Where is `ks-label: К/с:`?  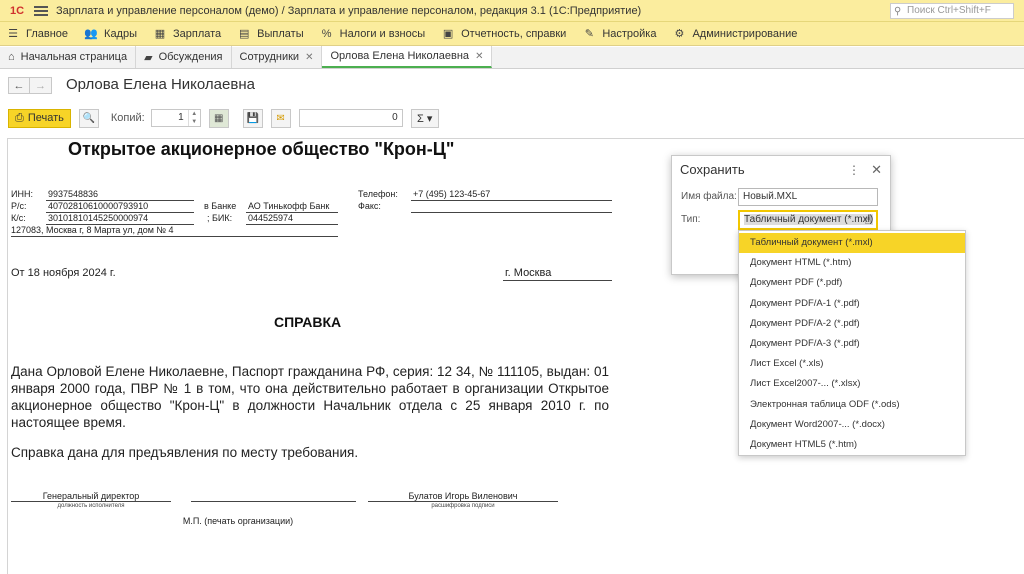 ks-label: К/с: is located at coordinates (18, 218).